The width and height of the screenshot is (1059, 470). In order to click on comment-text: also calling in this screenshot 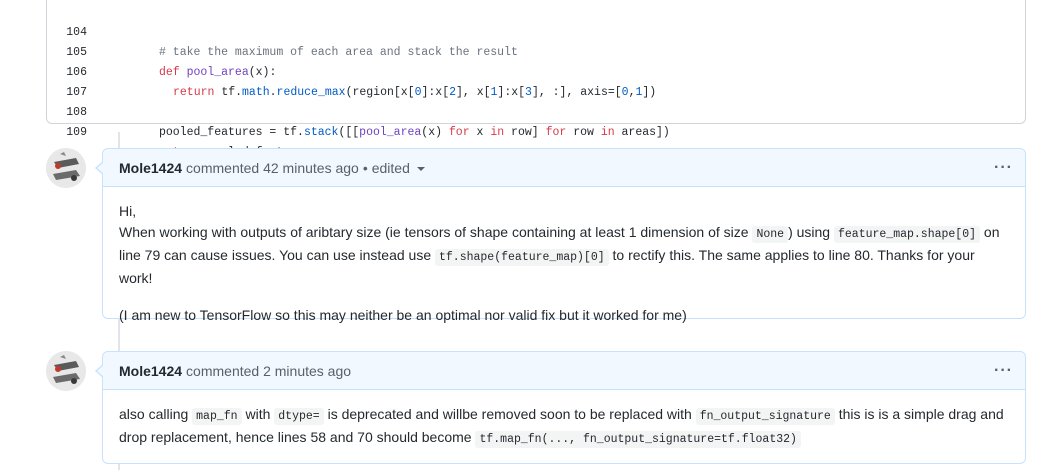, I will do `click(156, 414)`.